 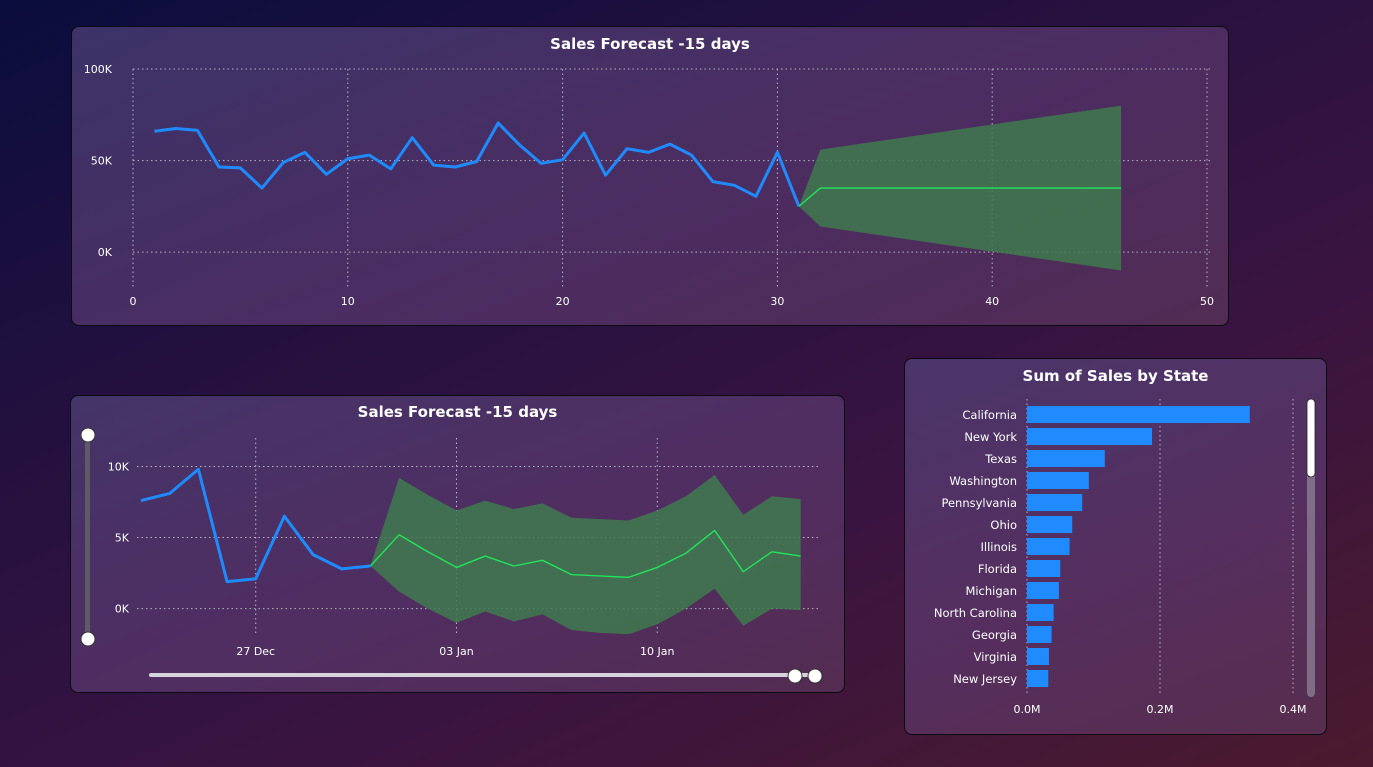 What do you see at coordinates (456, 651) in the screenshot?
I see `x-tick-label: 03 Jan` at bounding box center [456, 651].